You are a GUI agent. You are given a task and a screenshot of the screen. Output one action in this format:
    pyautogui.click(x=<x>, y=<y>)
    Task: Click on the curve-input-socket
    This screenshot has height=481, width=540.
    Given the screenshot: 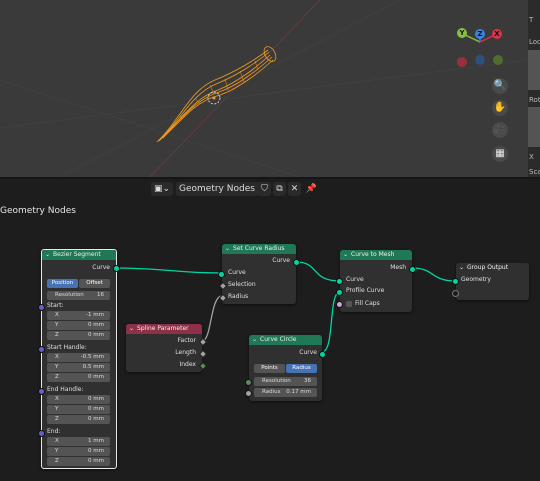 What is the action you would take?
    pyautogui.click(x=339, y=281)
    